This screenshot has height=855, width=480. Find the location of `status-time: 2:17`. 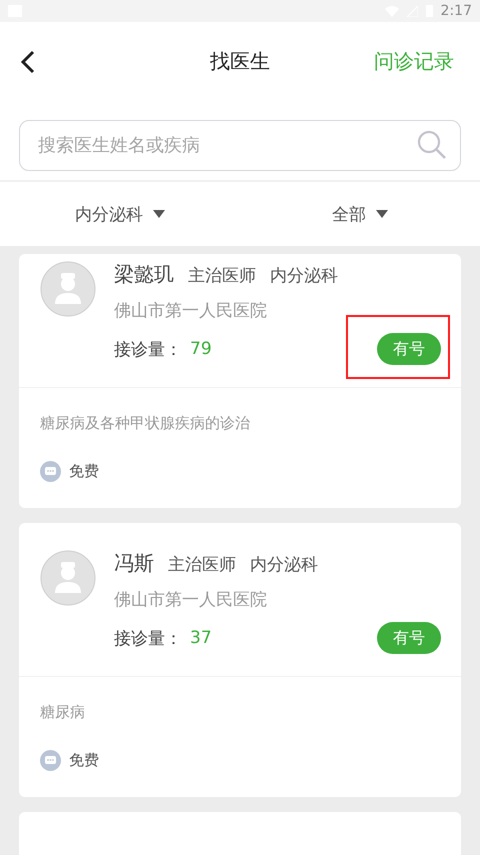

status-time: 2:17 is located at coordinates (456, 11).